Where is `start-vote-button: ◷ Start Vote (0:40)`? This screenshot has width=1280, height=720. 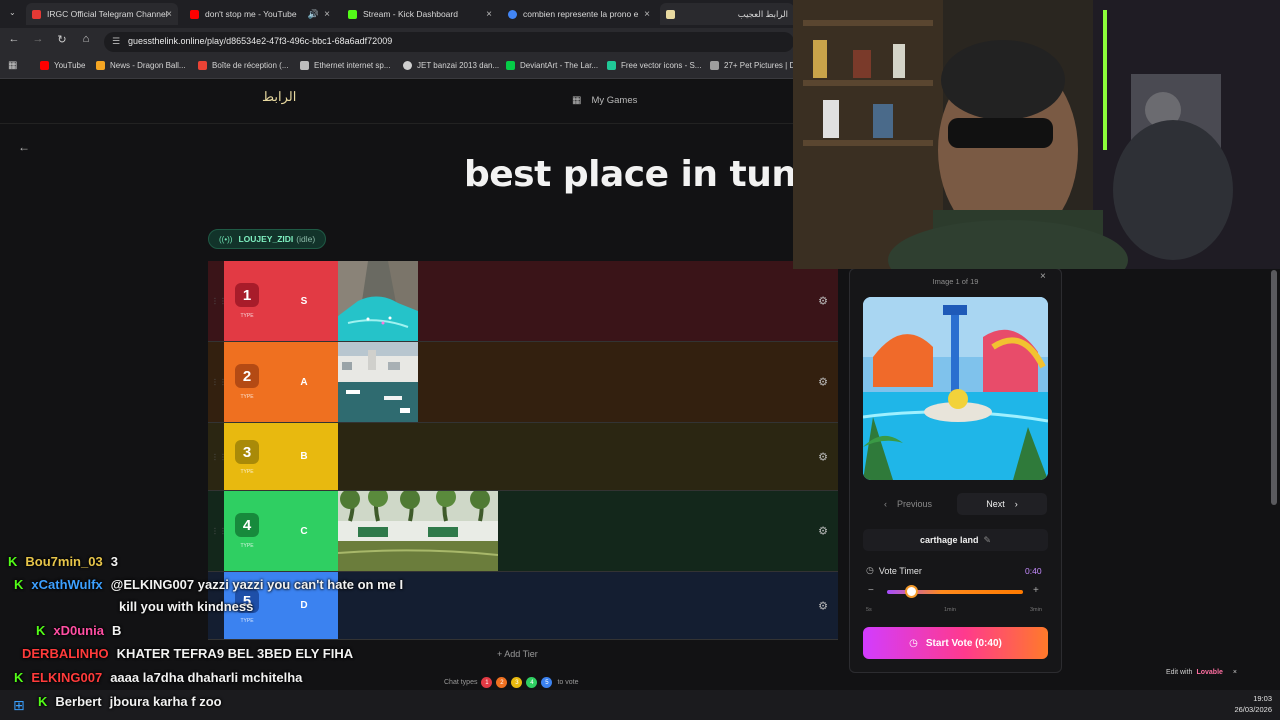
start-vote-button: ◷ Start Vote (0:40) is located at coordinates (955, 643).